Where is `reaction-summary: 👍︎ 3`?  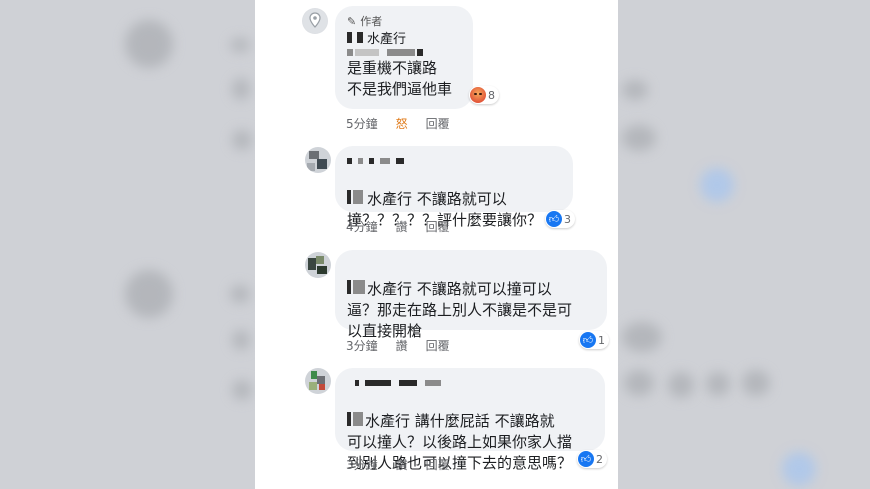 reaction-summary: 👍︎ 3 is located at coordinates (560, 219).